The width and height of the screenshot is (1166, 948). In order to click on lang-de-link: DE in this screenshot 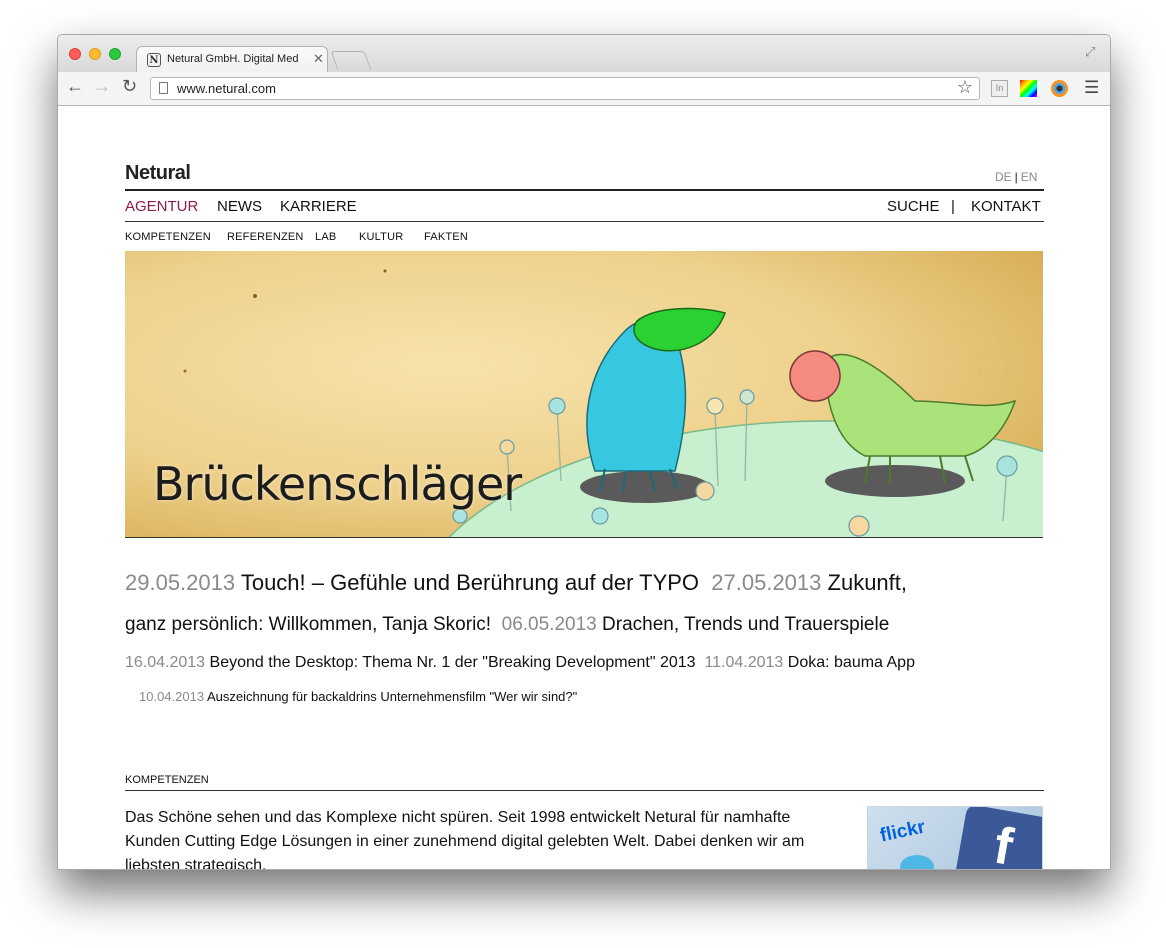, I will do `click(1003, 177)`.